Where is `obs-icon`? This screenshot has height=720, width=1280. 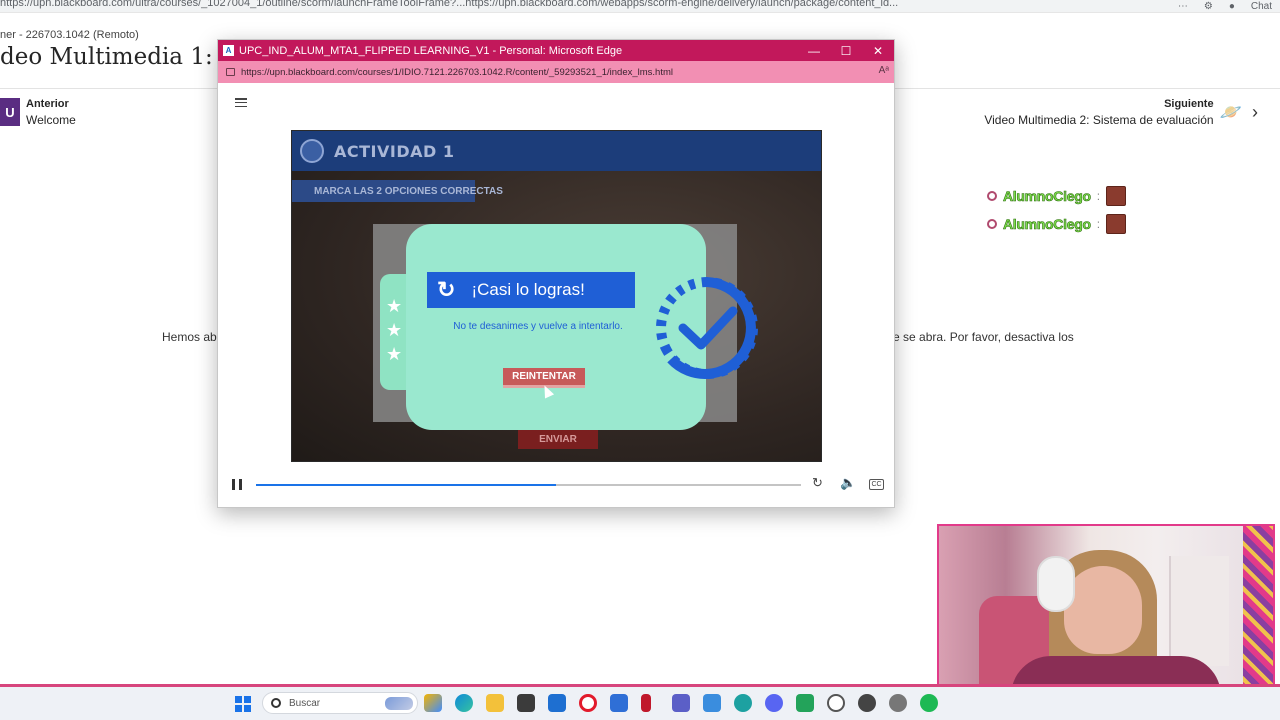
obs-icon is located at coordinates (805, 703).